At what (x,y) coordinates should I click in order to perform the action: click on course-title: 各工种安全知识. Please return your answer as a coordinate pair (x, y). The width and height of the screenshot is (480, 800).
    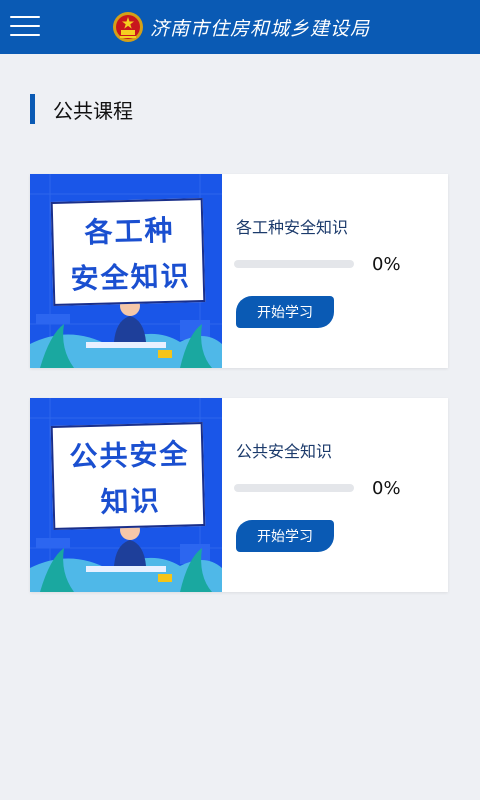
    Looking at the image, I should click on (292, 227).